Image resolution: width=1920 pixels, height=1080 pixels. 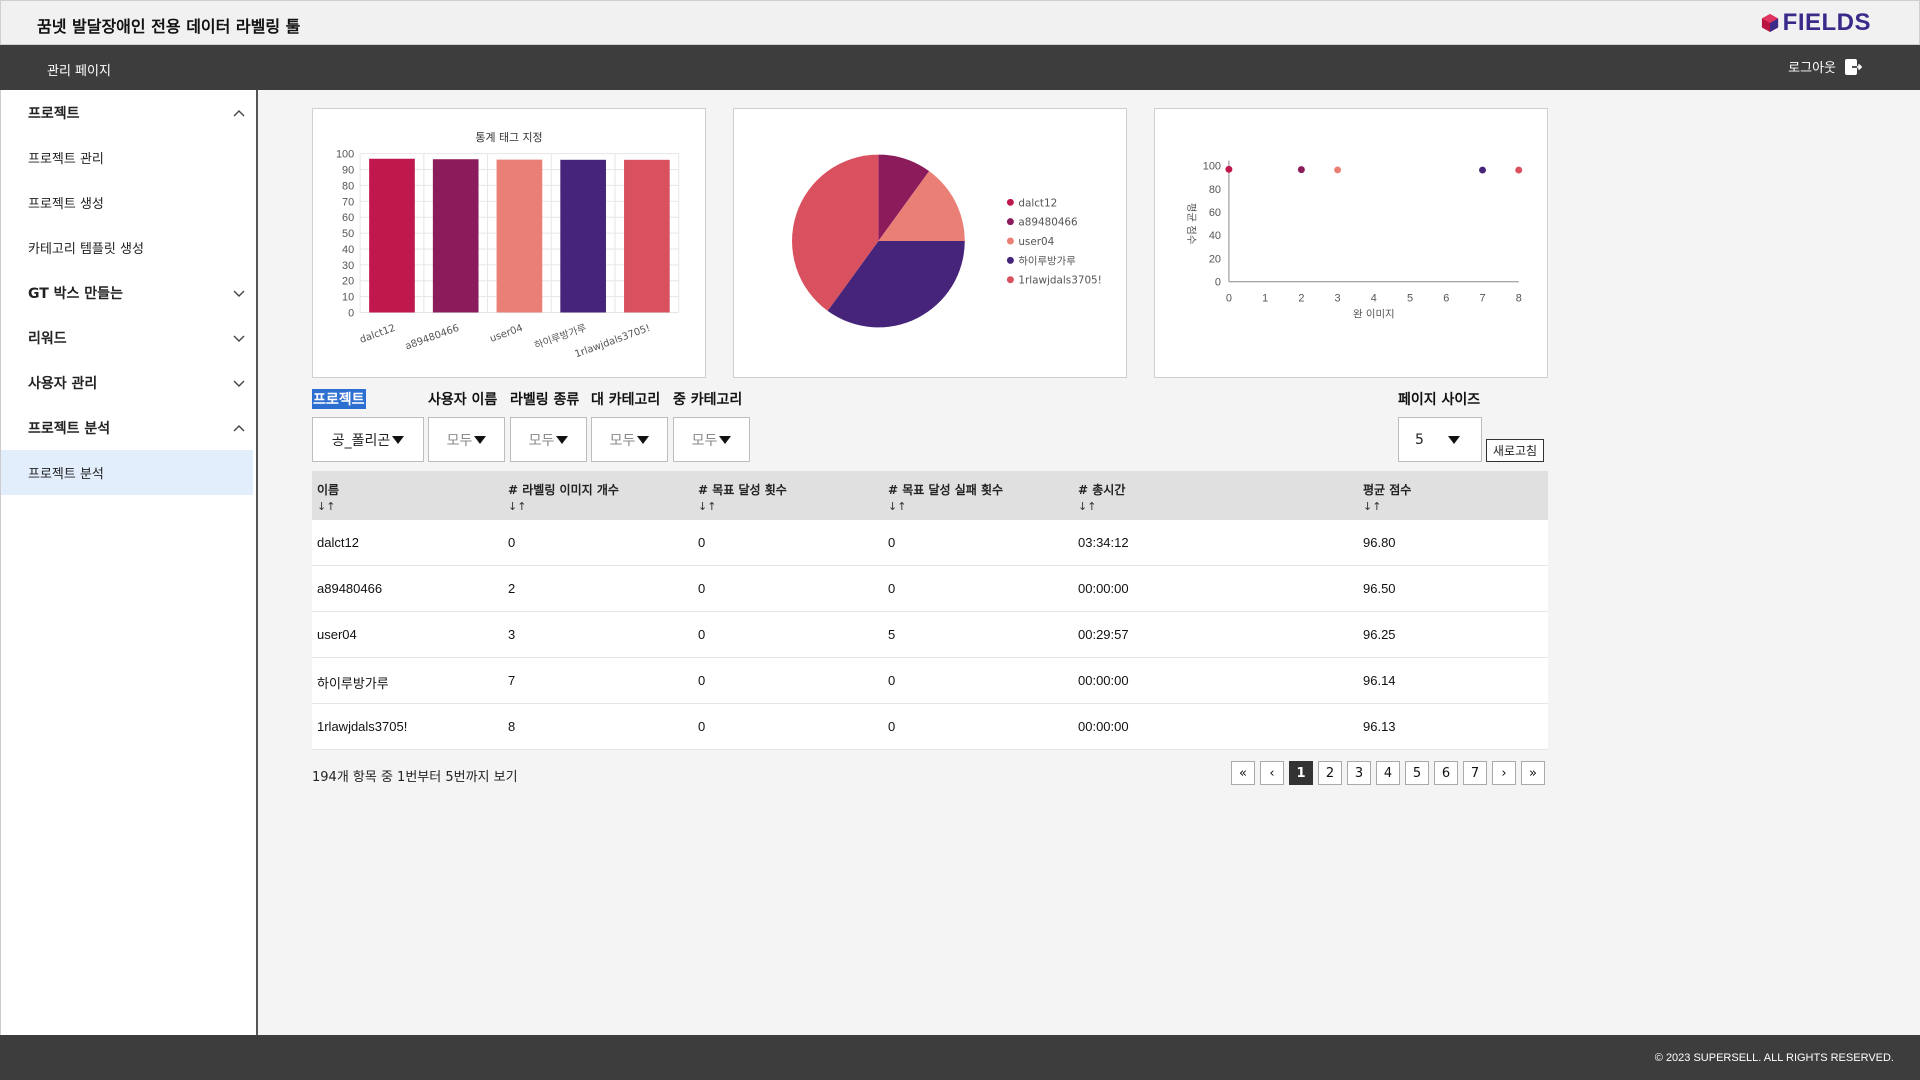 What do you see at coordinates (1417, 773) in the screenshot?
I see `page-button-5: 5` at bounding box center [1417, 773].